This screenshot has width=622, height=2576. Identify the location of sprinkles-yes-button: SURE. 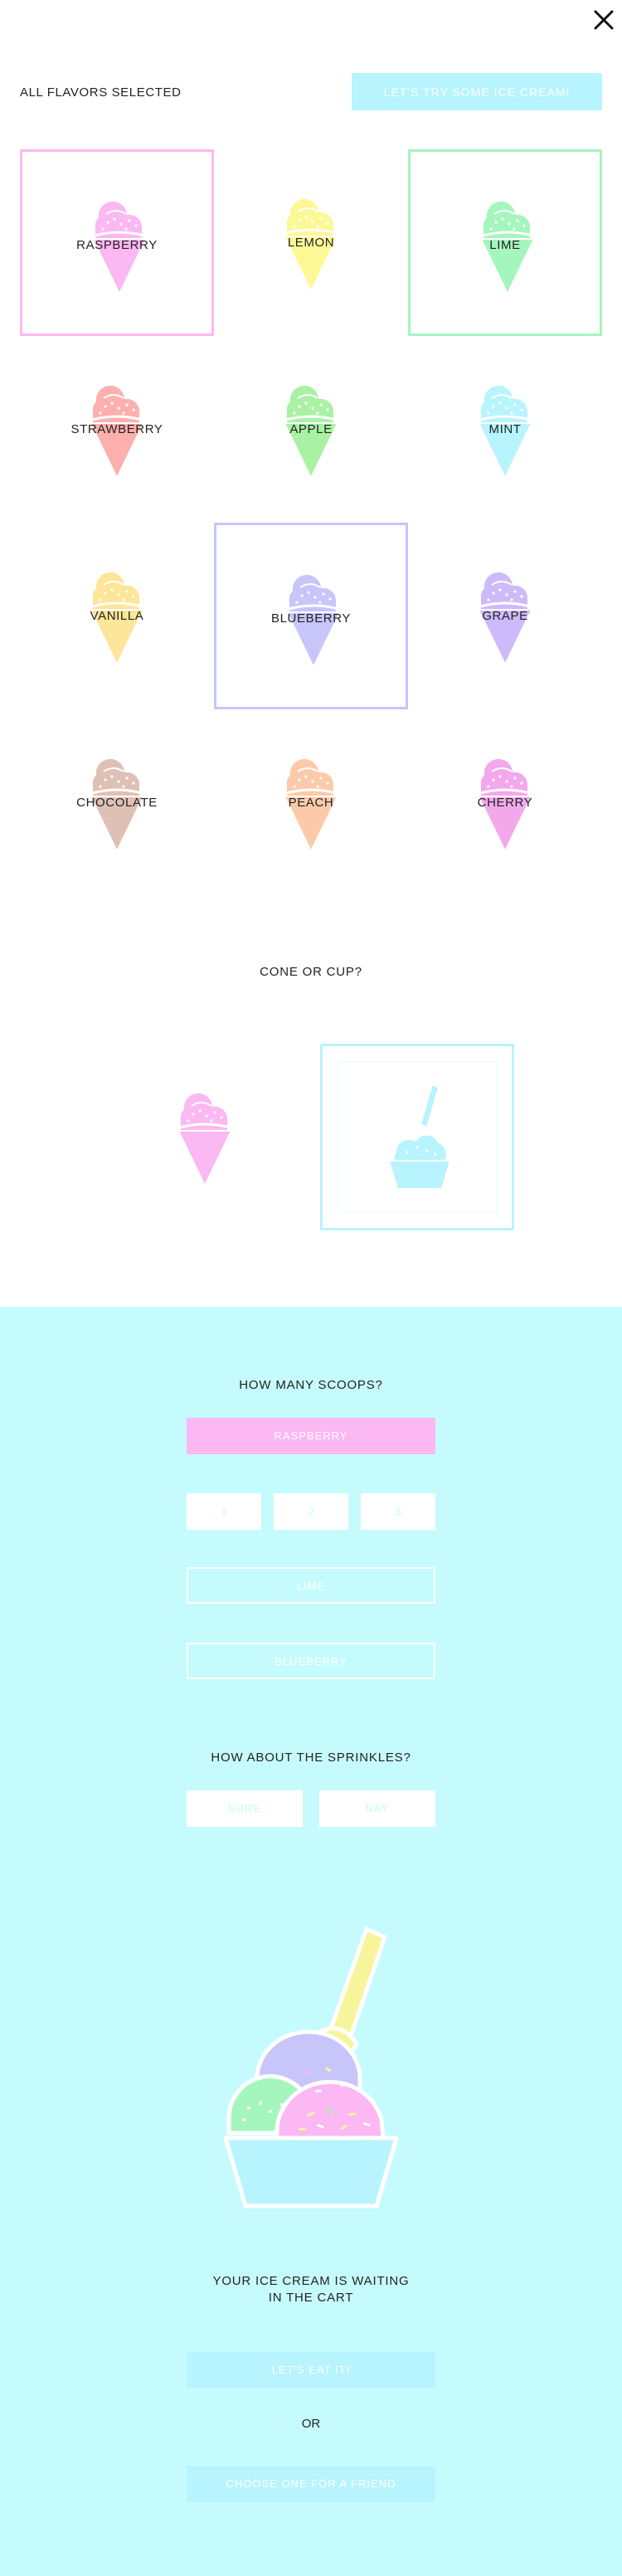
(245, 1808).